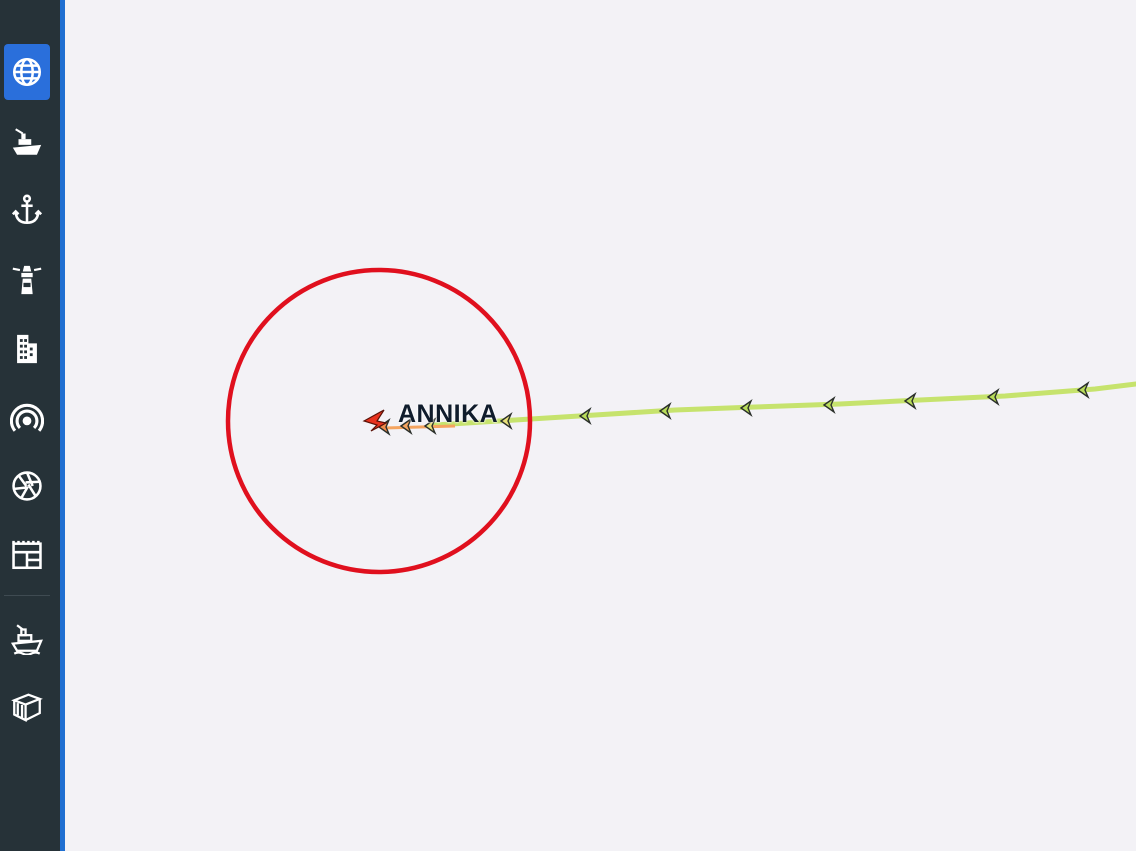 The width and height of the screenshot is (1136, 851). What do you see at coordinates (784, 404) in the screenshot?
I see `vessel-track` at bounding box center [784, 404].